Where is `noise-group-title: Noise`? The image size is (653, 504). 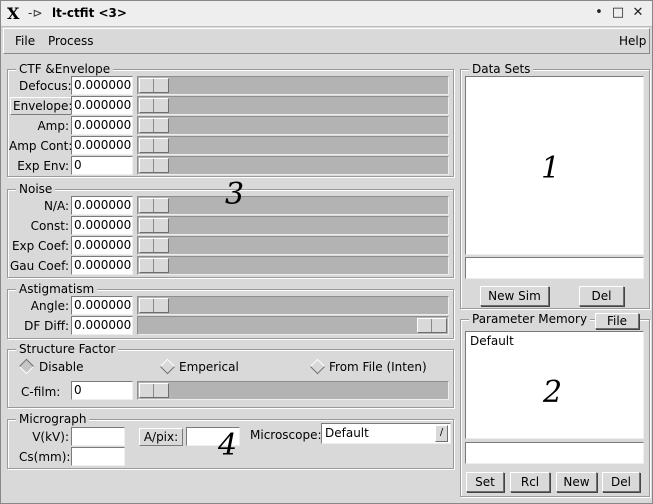 noise-group-title: Noise is located at coordinates (36, 189).